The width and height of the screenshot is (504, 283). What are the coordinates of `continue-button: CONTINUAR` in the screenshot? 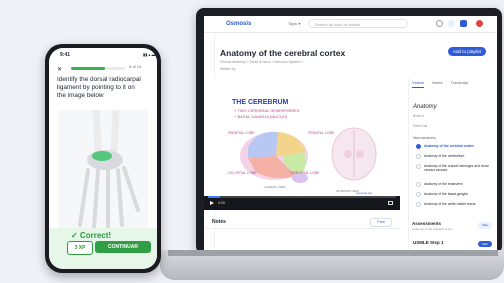 It's located at (123, 247).